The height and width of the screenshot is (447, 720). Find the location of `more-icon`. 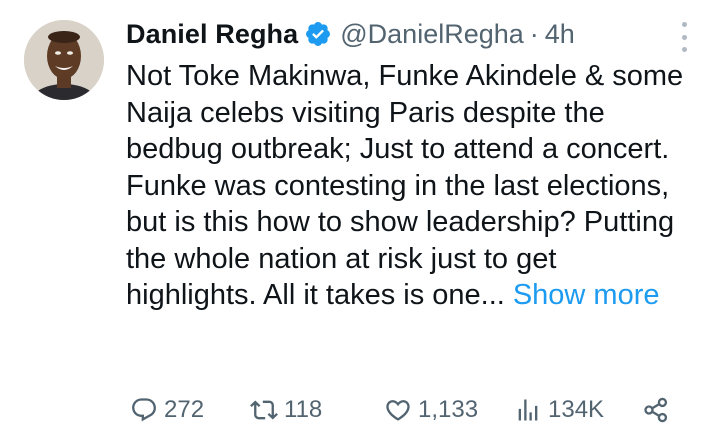

more-icon is located at coordinates (684, 37).